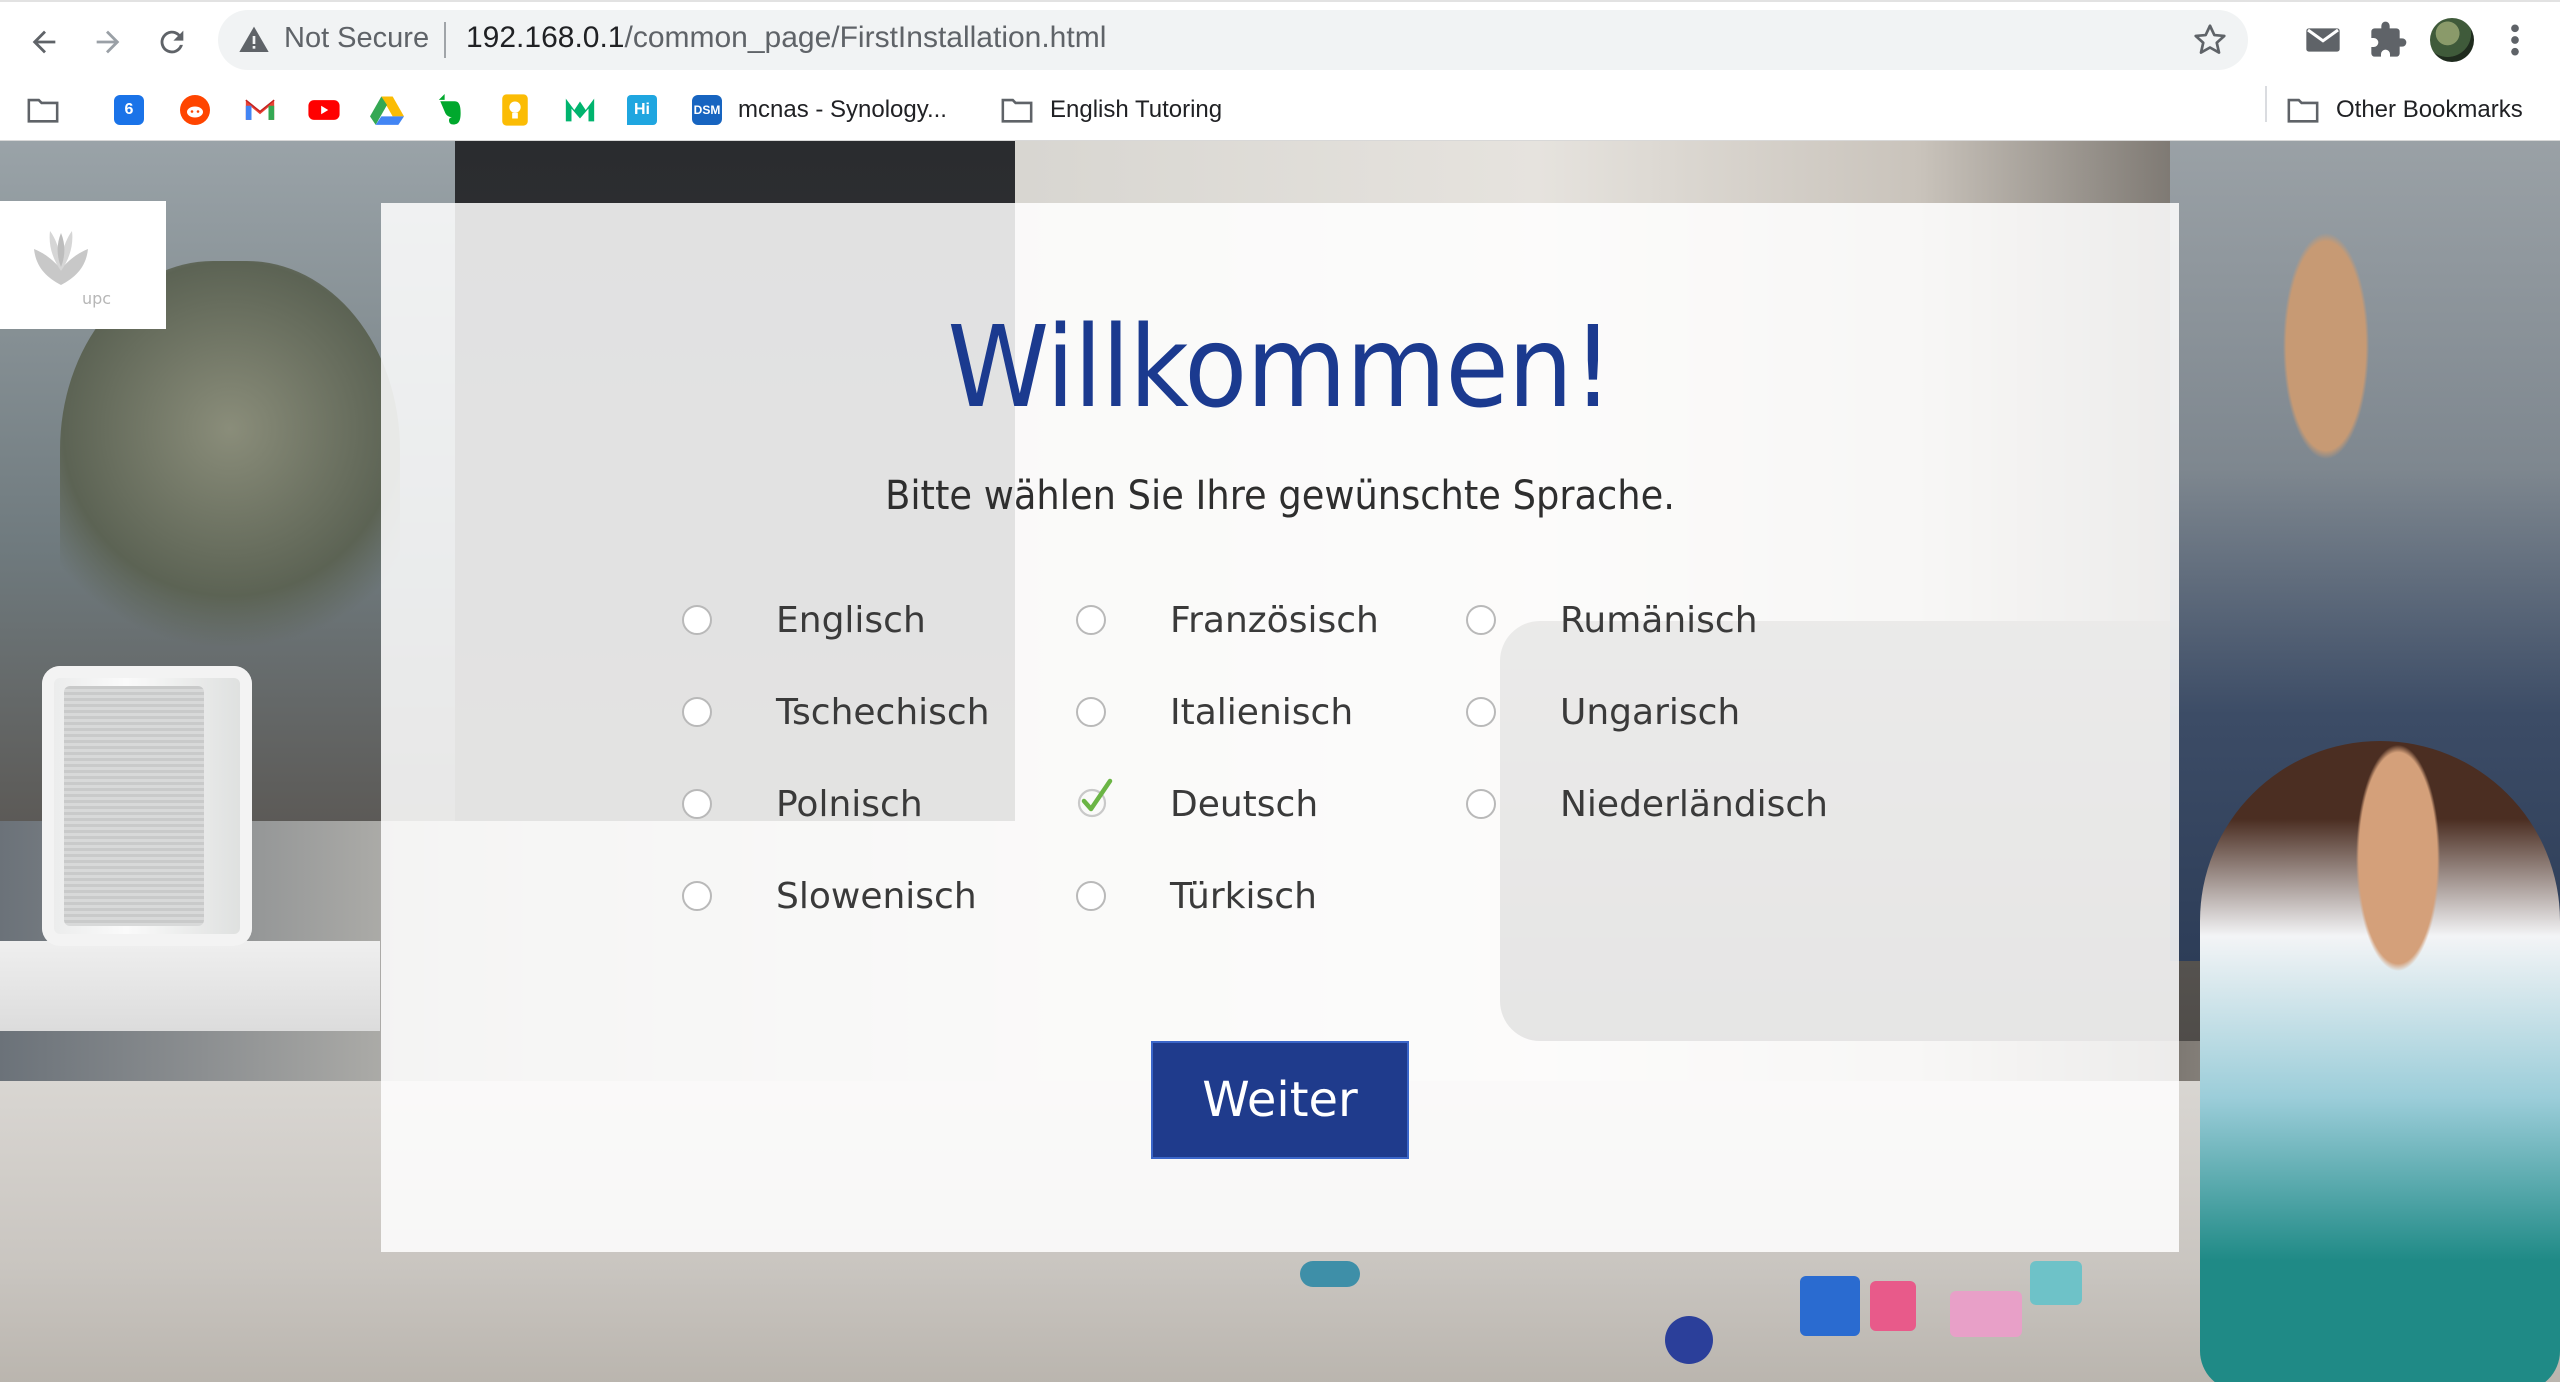  I want to click on language-label: Deutsch, so click(1244, 804).